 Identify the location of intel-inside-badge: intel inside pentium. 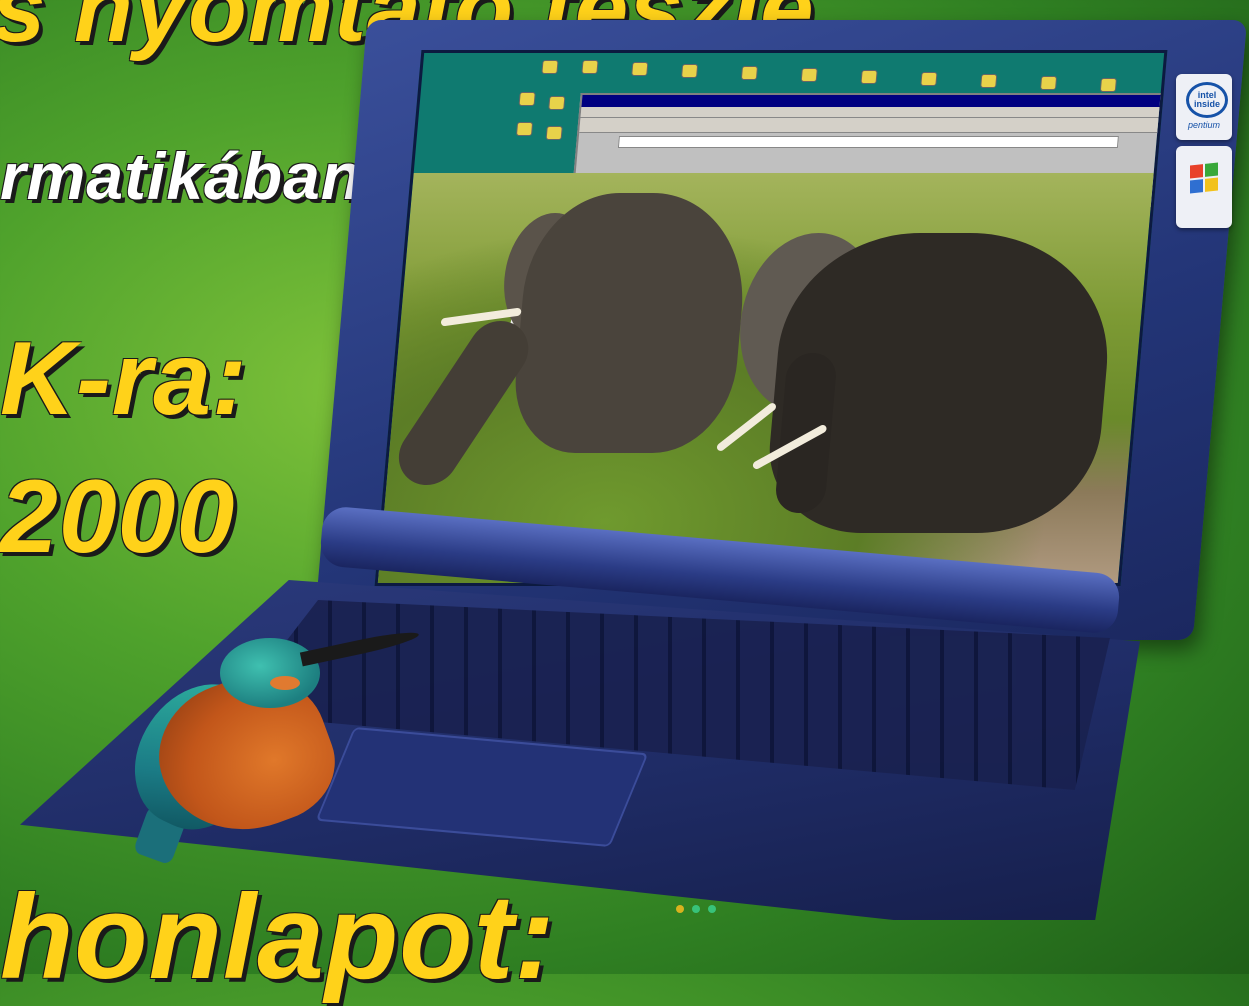
(1204, 107).